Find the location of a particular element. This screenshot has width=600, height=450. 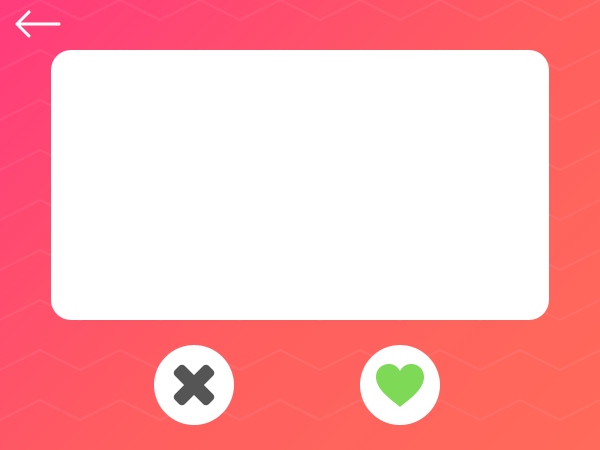

dislike-button is located at coordinates (194, 385).